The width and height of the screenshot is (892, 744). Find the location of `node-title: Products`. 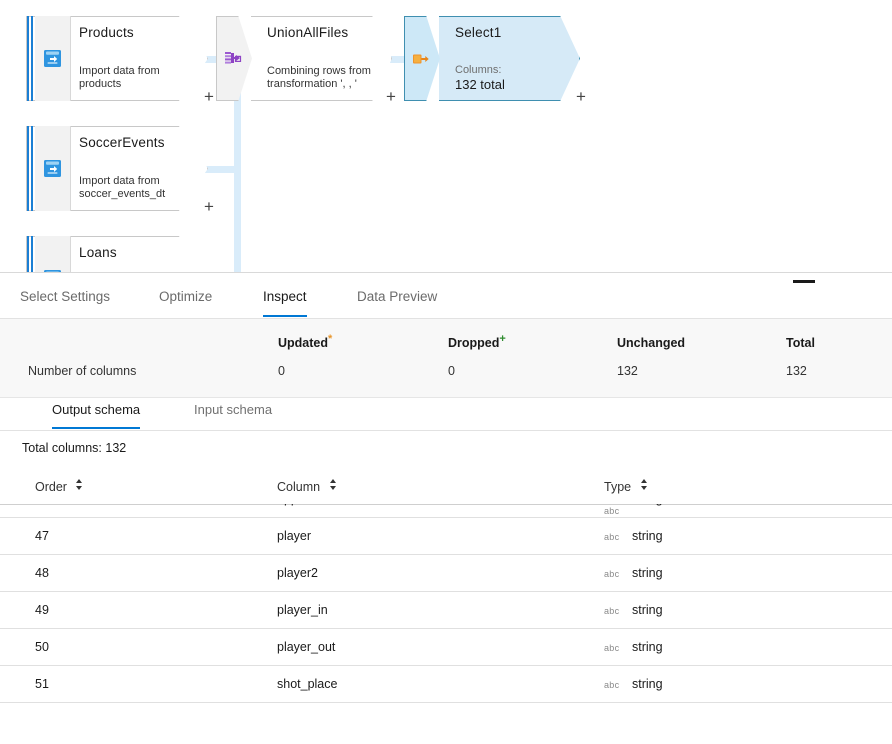

node-title: Products is located at coordinates (106, 32).